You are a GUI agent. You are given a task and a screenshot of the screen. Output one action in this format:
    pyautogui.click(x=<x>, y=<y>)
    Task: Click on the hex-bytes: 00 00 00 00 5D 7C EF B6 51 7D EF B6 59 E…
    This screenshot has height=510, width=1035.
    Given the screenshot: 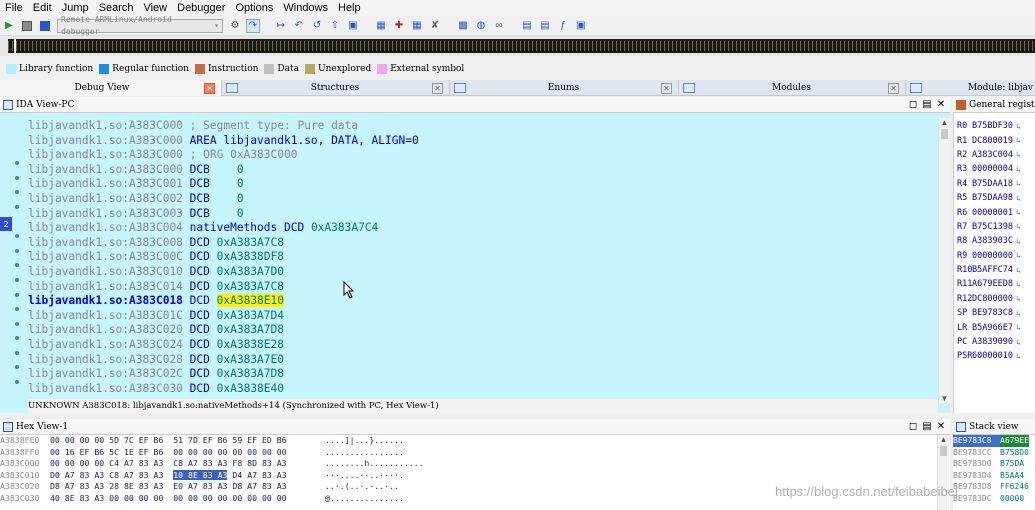 What is the action you would take?
    pyautogui.click(x=187, y=441)
    